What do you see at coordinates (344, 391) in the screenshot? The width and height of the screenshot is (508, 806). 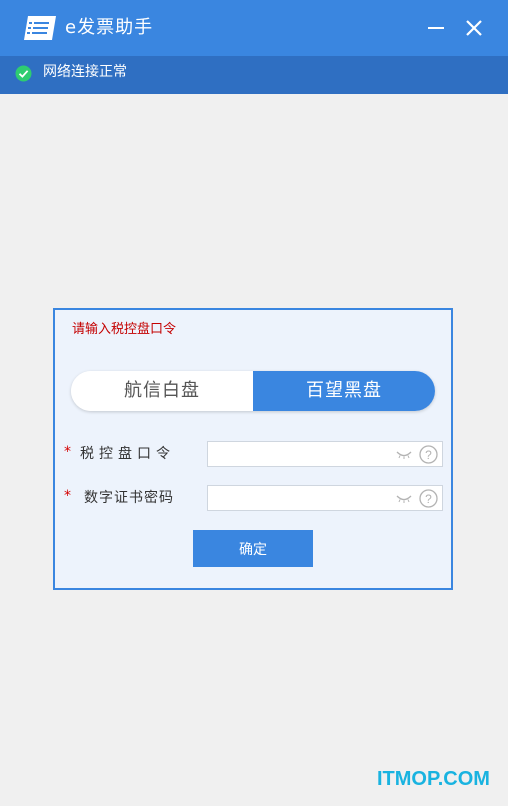 I see `option-baiwang-black-disk: 百望黑盘` at bounding box center [344, 391].